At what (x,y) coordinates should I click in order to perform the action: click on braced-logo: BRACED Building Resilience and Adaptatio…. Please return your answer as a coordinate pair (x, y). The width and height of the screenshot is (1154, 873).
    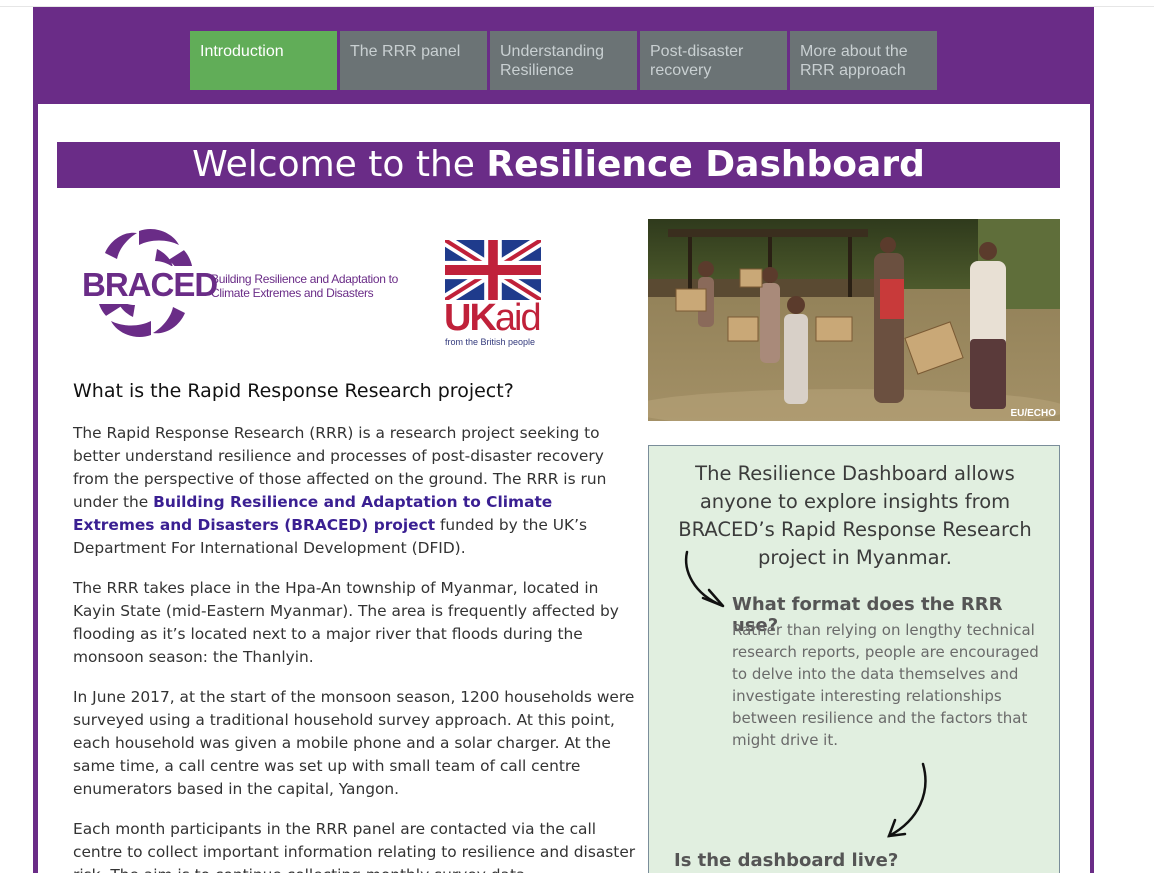
    Looking at the image, I should click on (240, 286).